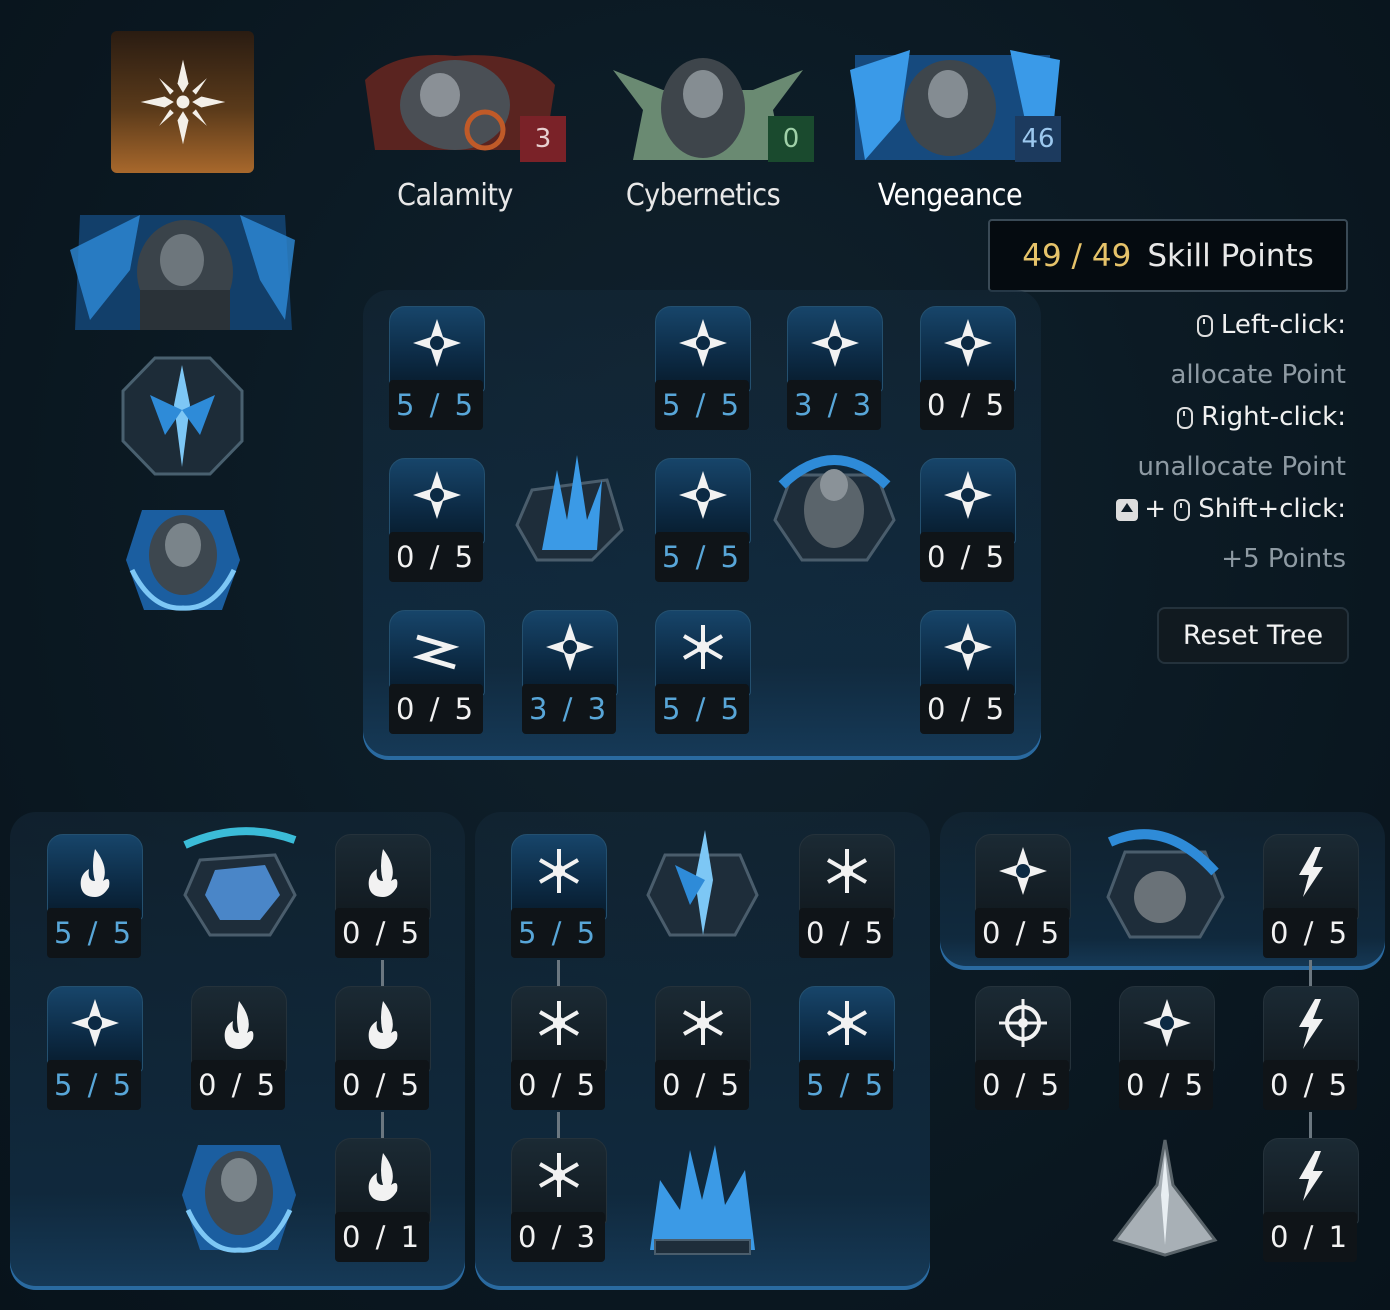 The width and height of the screenshot is (1390, 1310). What do you see at coordinates (702, 882) in the screenshot?
I see `frost-halberd-skill-icon` at bounding box center [702, 882].